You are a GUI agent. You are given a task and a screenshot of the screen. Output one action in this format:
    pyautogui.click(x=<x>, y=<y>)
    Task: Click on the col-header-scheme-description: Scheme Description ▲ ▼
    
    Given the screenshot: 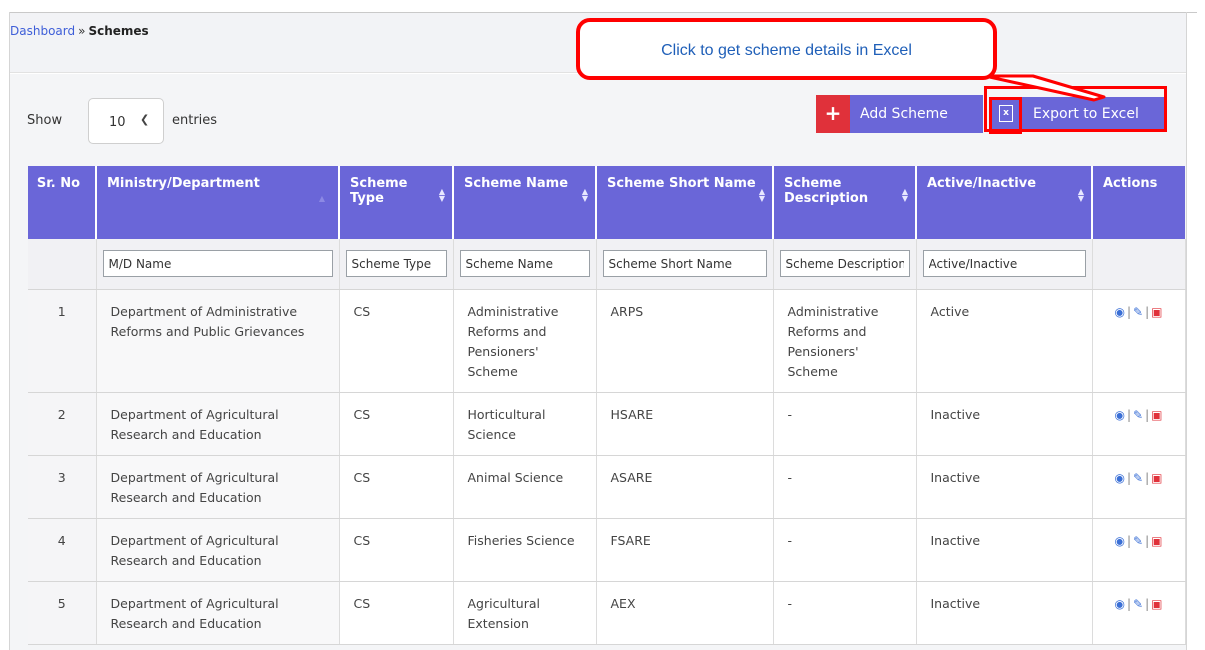 What is the action you would take?
    pyautogui.click(x=845, y=202)
    